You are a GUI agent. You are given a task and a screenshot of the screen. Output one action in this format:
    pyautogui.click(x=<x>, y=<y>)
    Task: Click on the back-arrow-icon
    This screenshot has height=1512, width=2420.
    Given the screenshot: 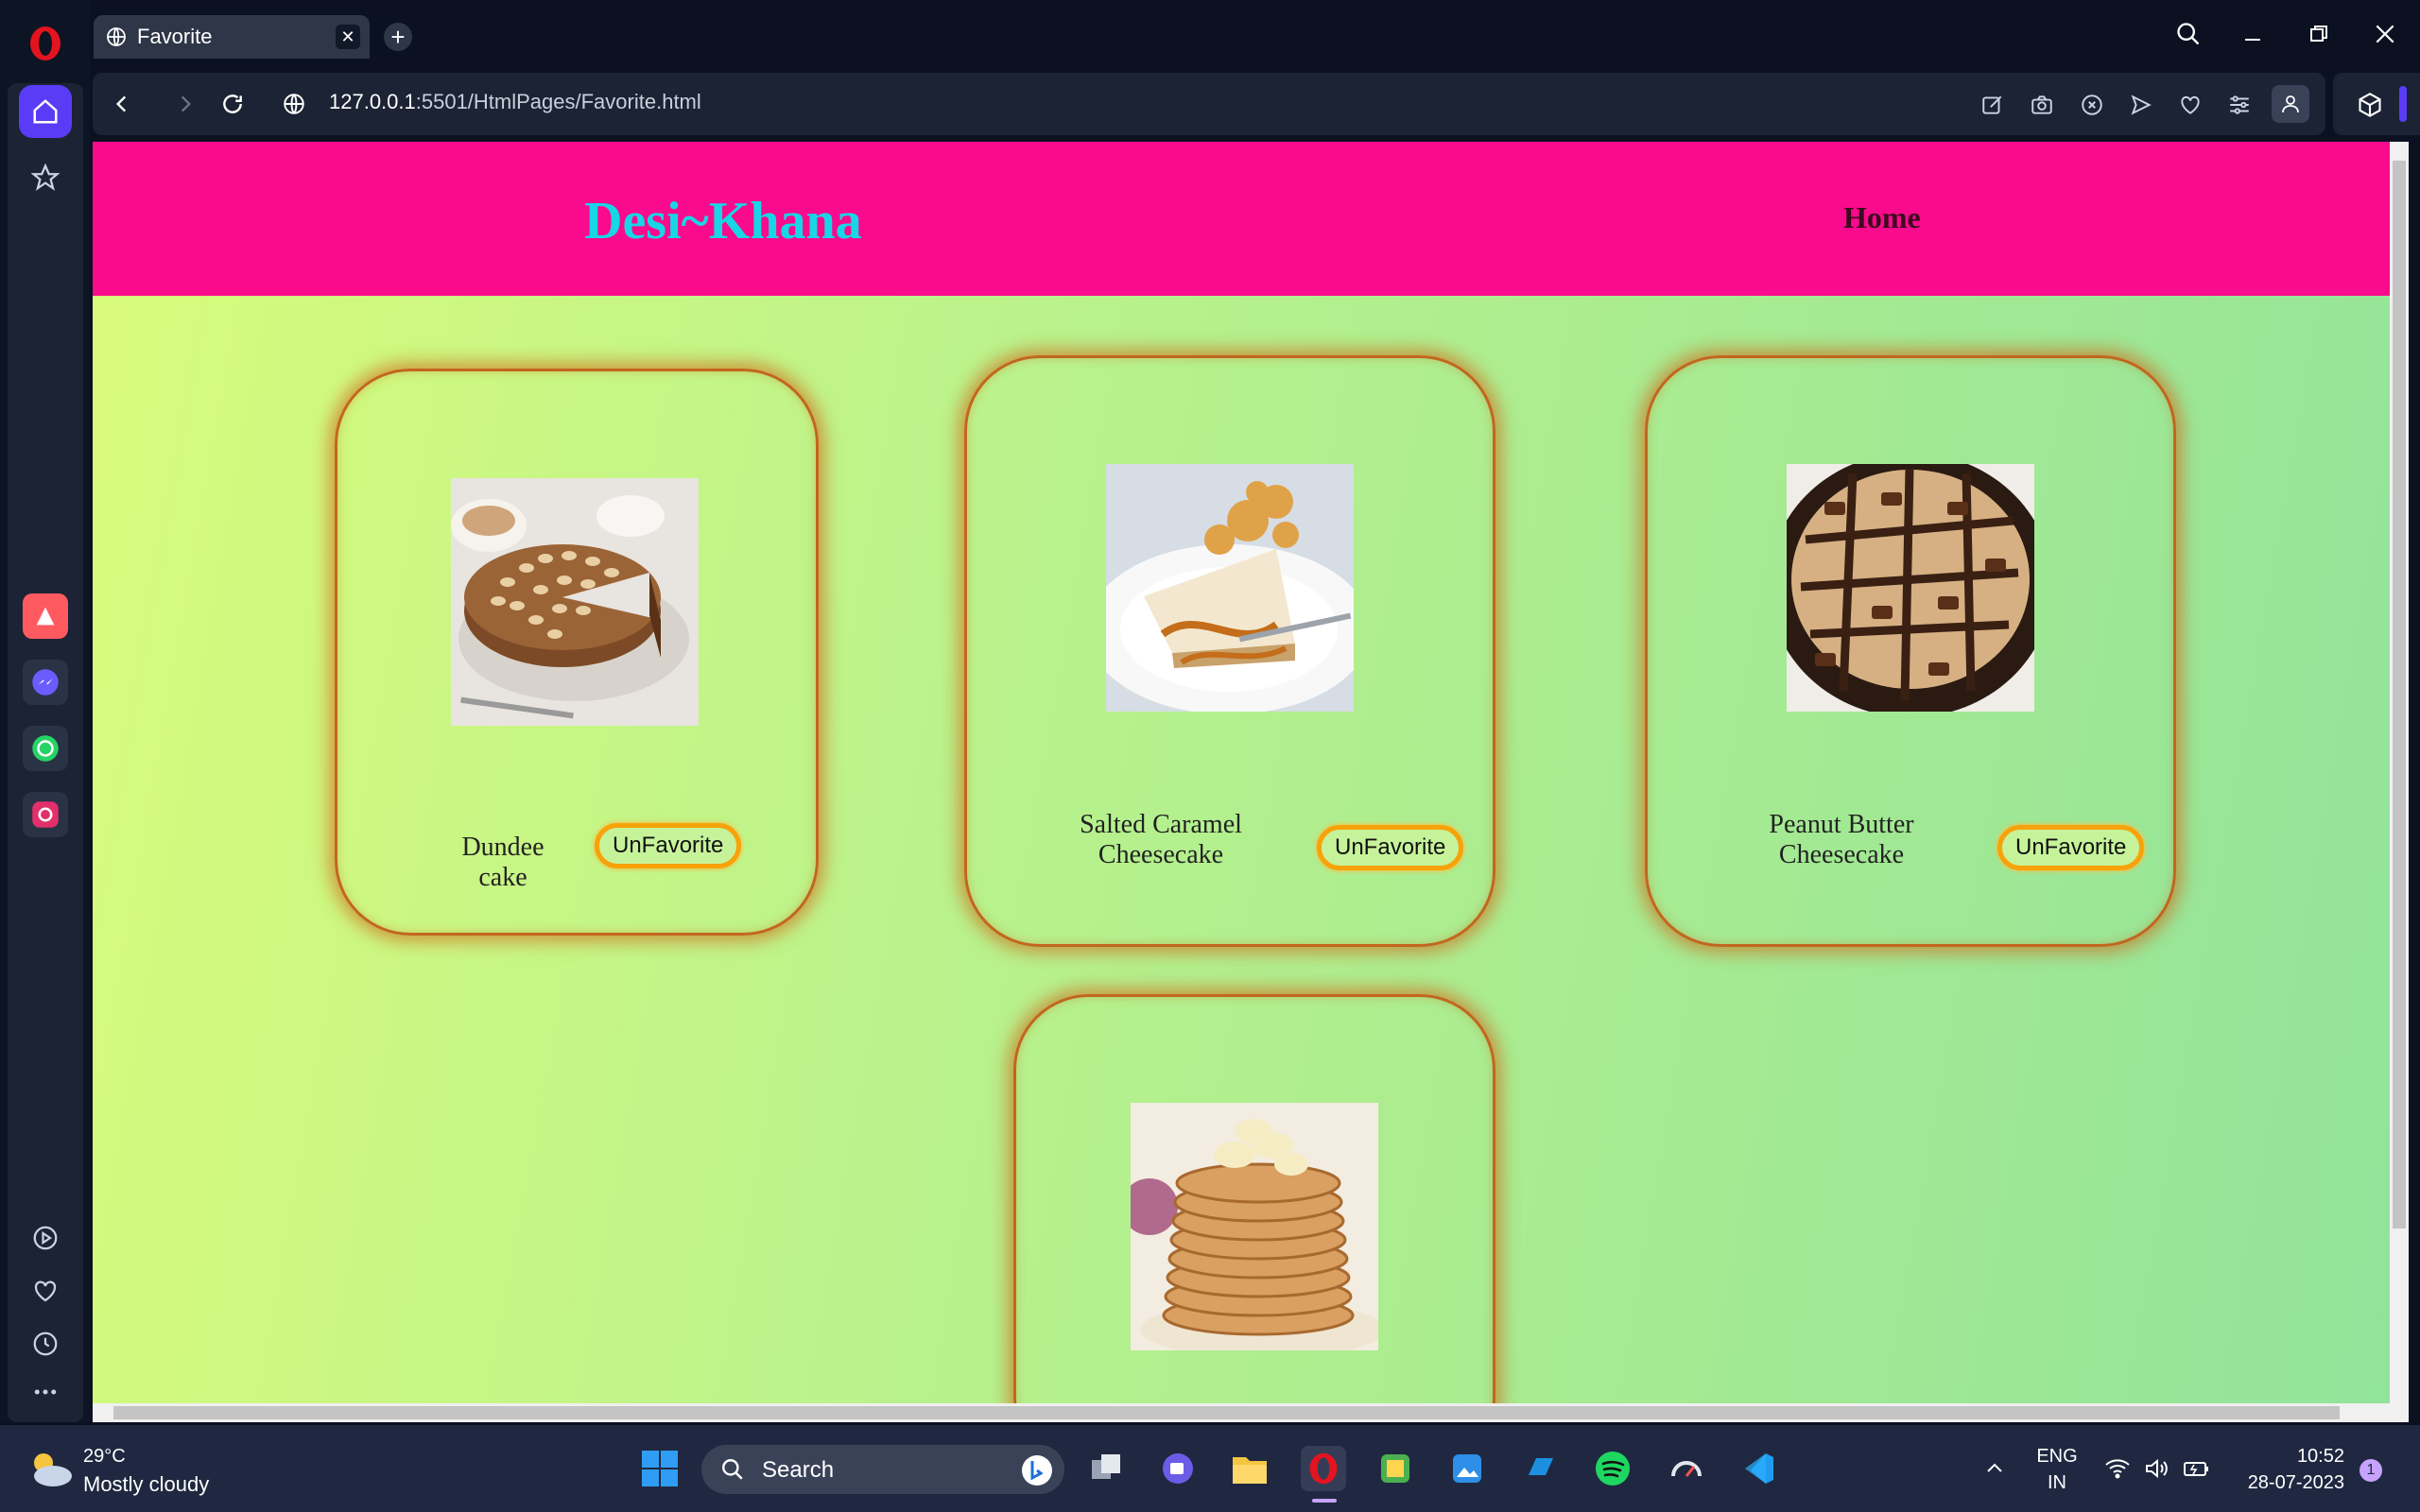 What is the action you would take?
    pyautogui.click(x=122, y=104)
    